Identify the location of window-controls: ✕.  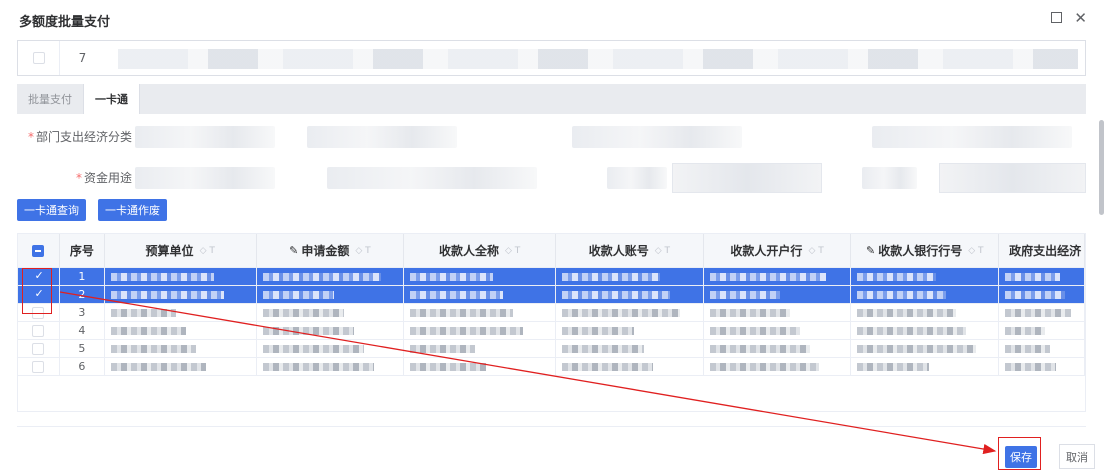
(1069, 18).